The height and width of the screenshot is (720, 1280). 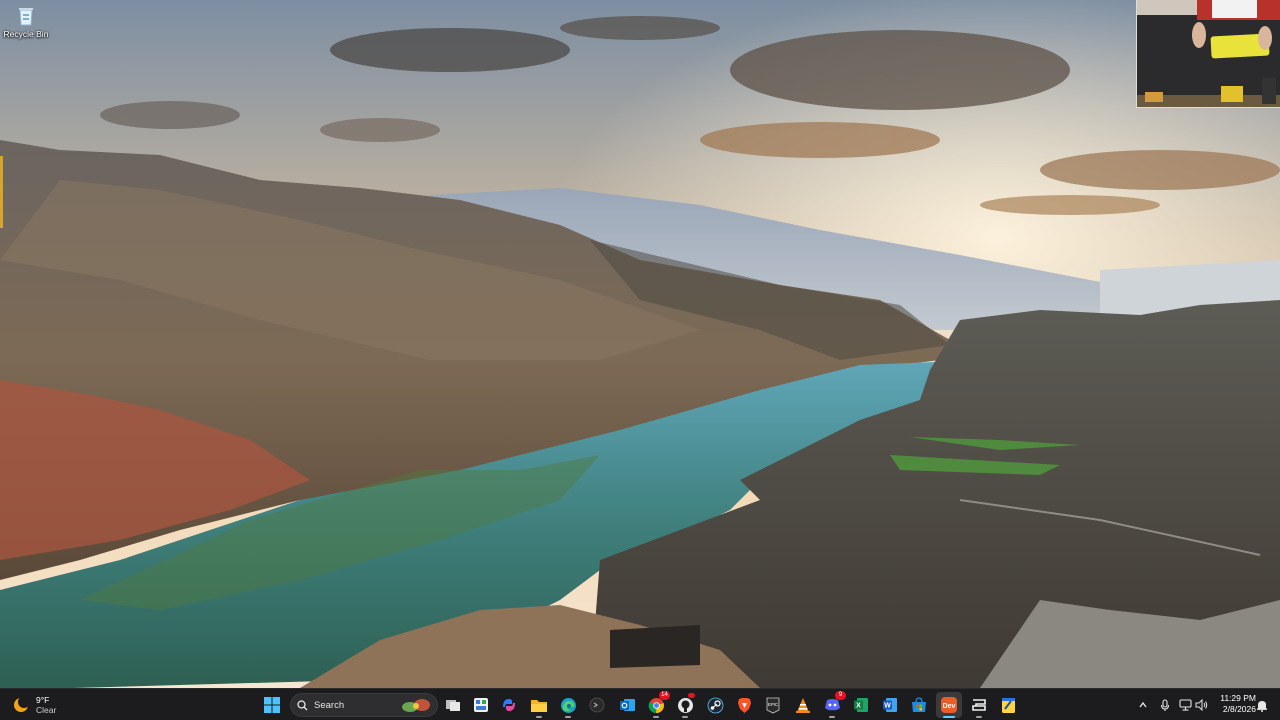 I want to click on edge-panel-handle, so click(x=1, y=192).